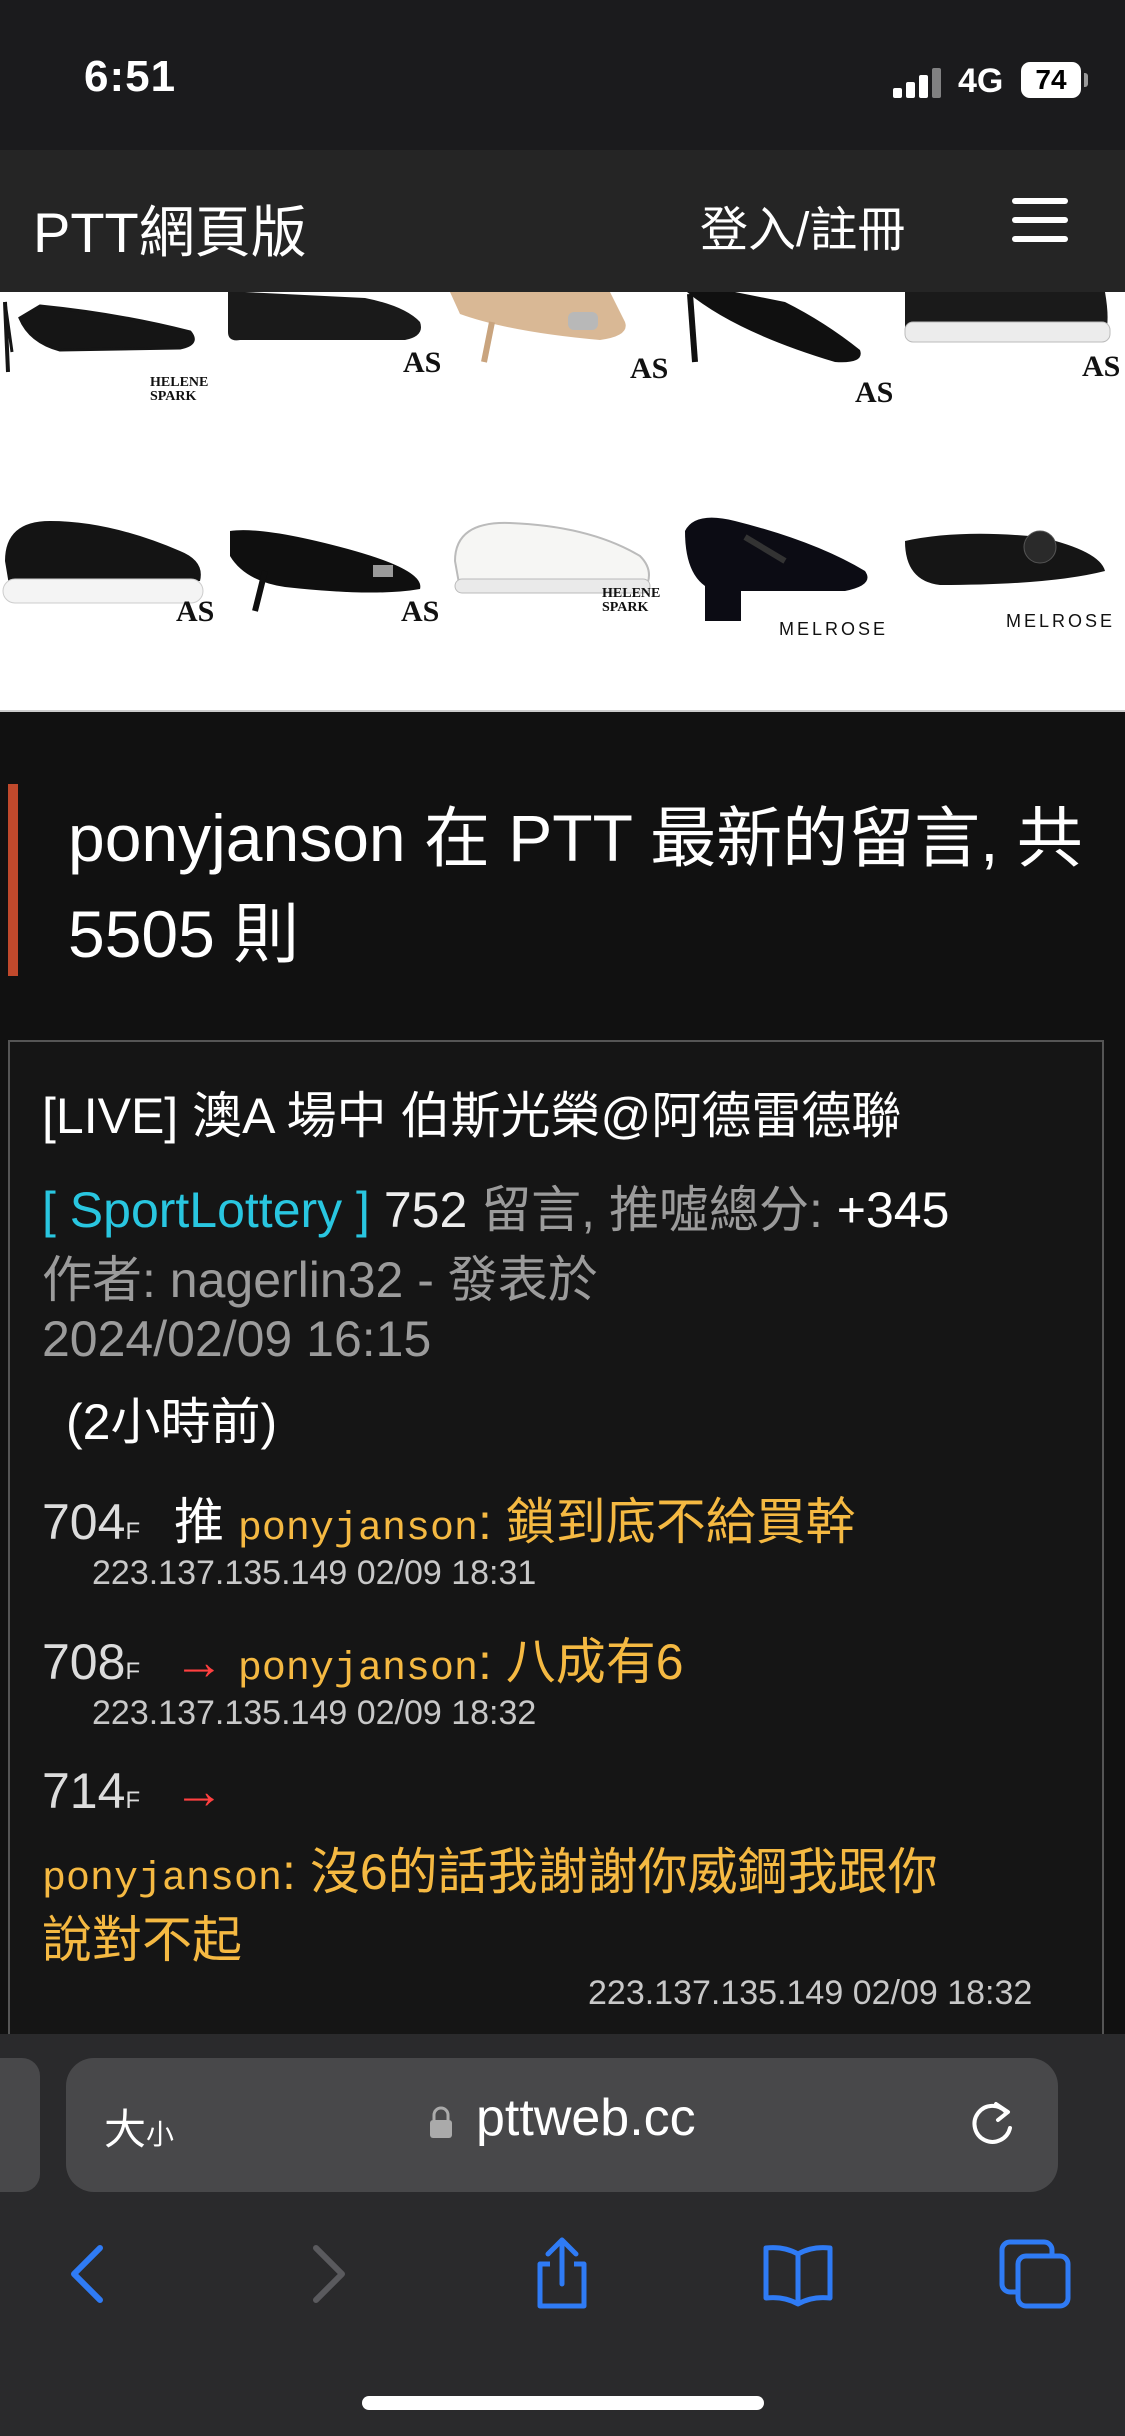 This screenshot has width=1125, height=2436. I want to click on comment-body-continued: 說對不起, so click(142, 1936).